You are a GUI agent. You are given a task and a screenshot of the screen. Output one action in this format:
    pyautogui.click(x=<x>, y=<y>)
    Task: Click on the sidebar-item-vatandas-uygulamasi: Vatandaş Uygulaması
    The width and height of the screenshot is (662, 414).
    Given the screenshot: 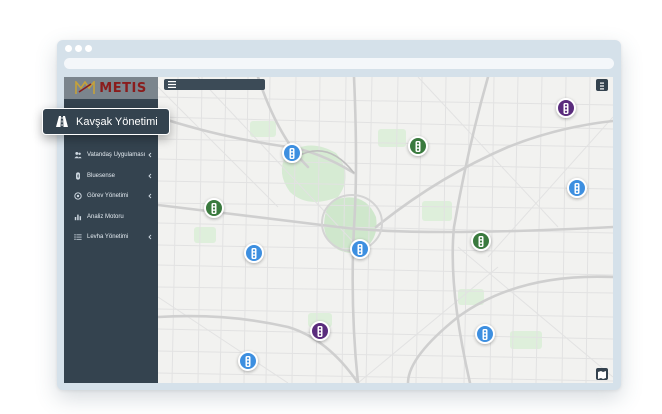 What is the action you would take?
    pyautogui.click(x=111, y=155)
    